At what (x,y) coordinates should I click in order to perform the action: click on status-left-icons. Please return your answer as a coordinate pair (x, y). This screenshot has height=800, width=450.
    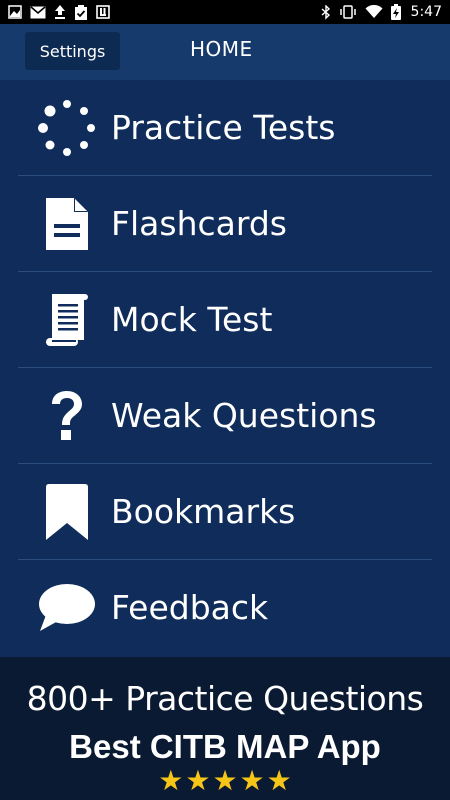
    Looking at the image, I should click on (59, 12).